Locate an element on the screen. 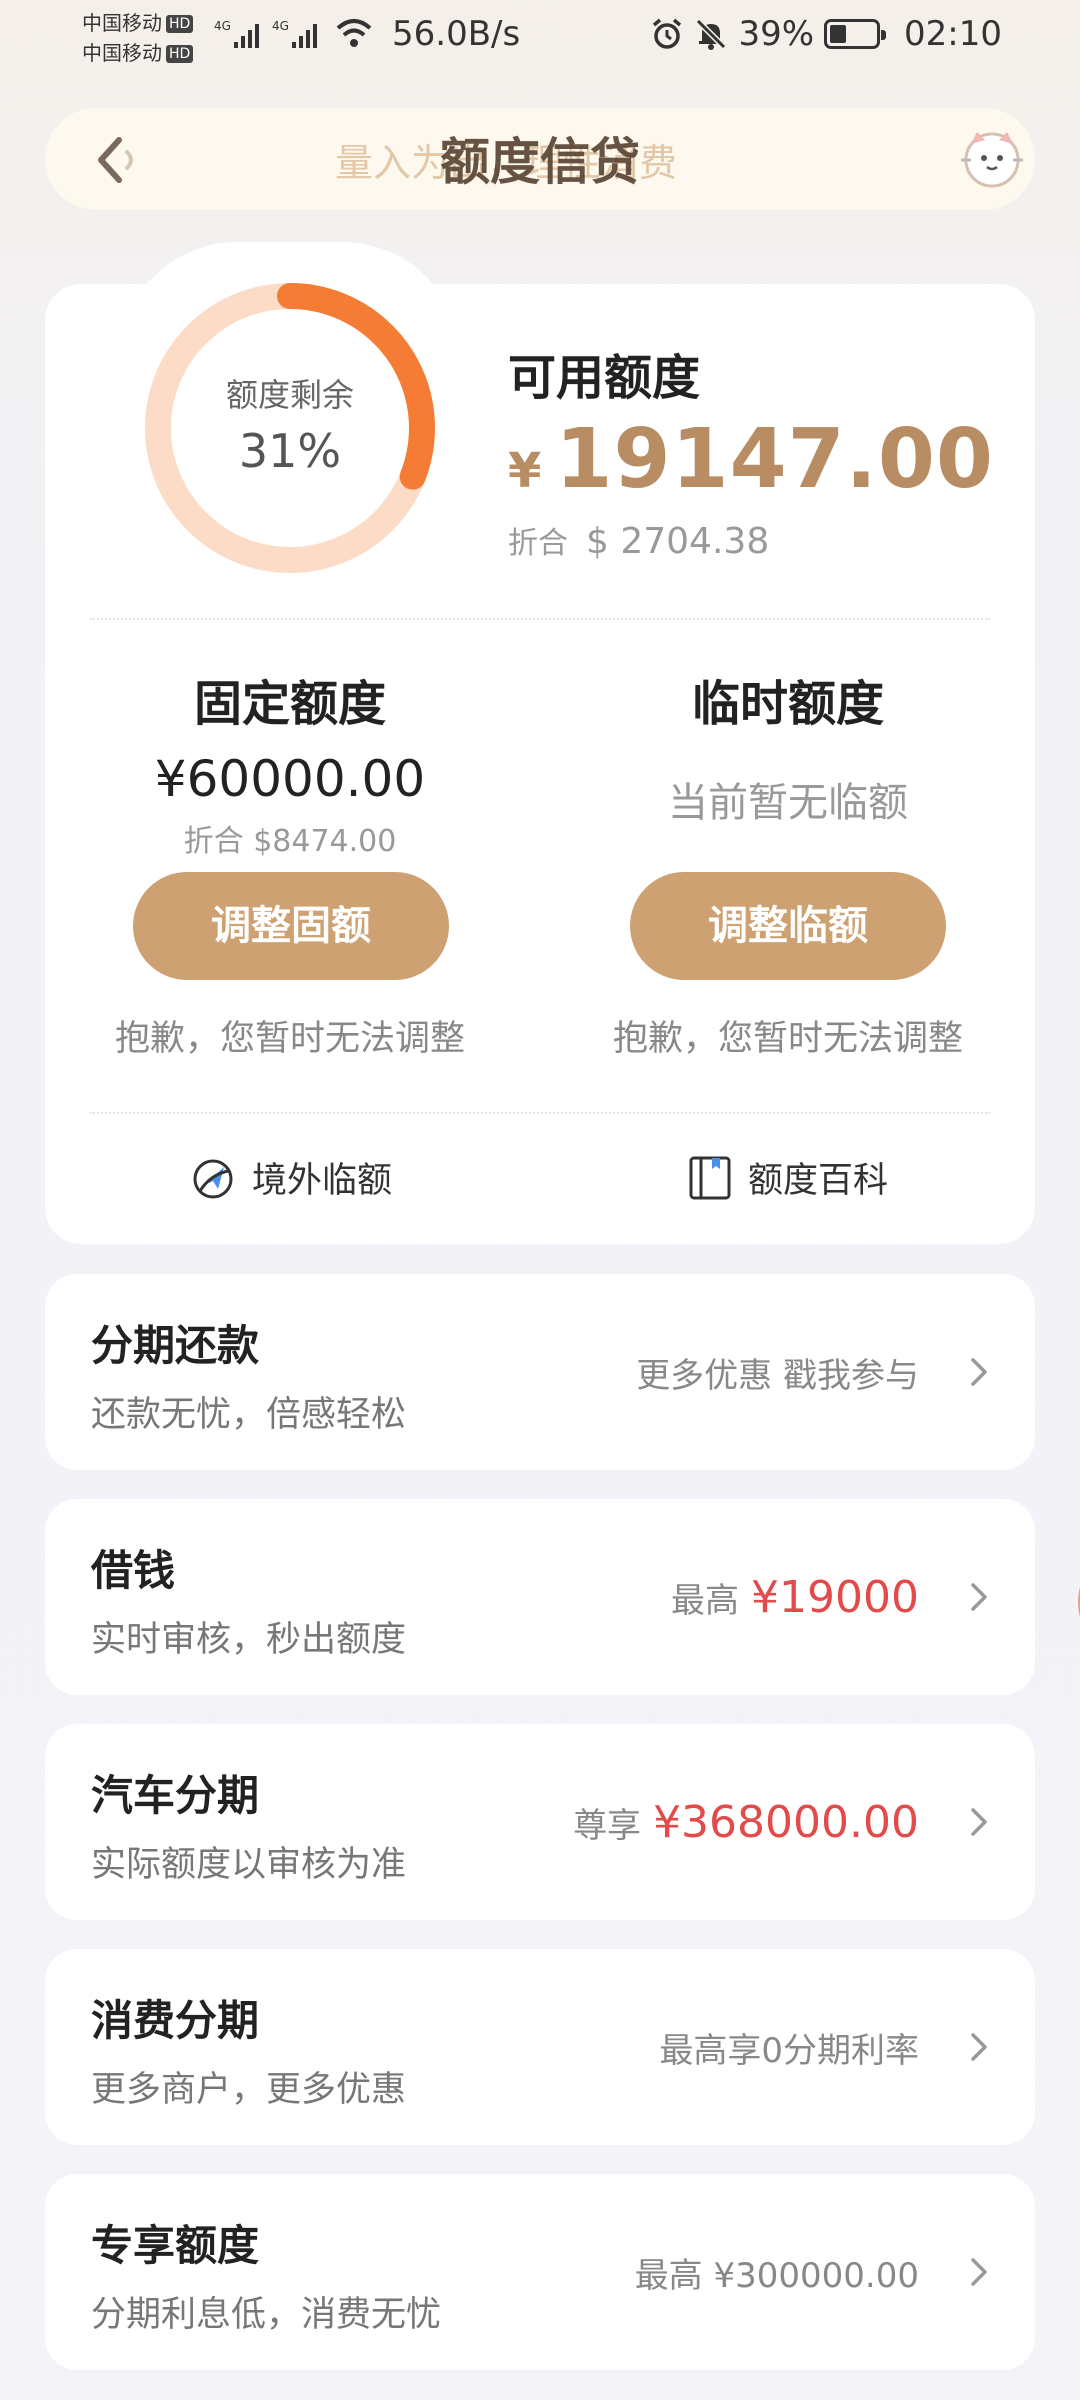 This screenshot has height=2400, width=1080. available-amount: ¥19147.00 is located at coordinates (751, 459).